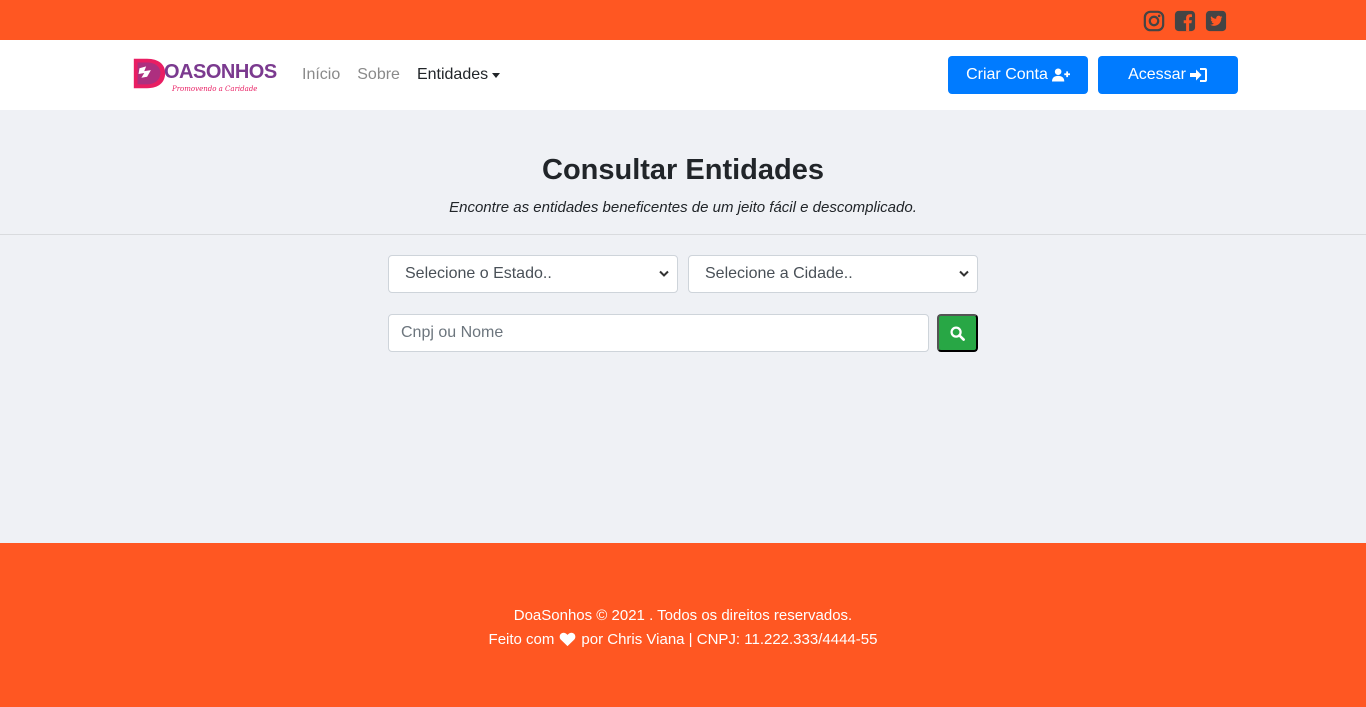 This screenshot has width=1366, height=707. I want to click on footer-made-with: Feito com, so click(521, 639).